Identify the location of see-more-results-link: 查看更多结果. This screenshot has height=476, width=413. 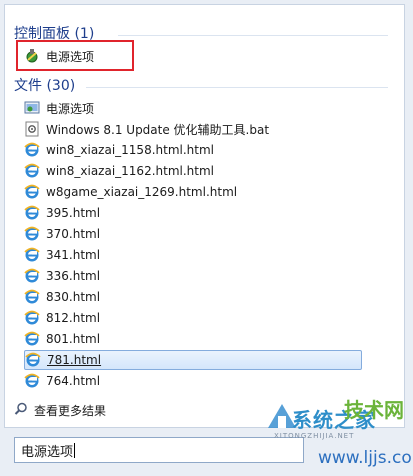
(60, 410).